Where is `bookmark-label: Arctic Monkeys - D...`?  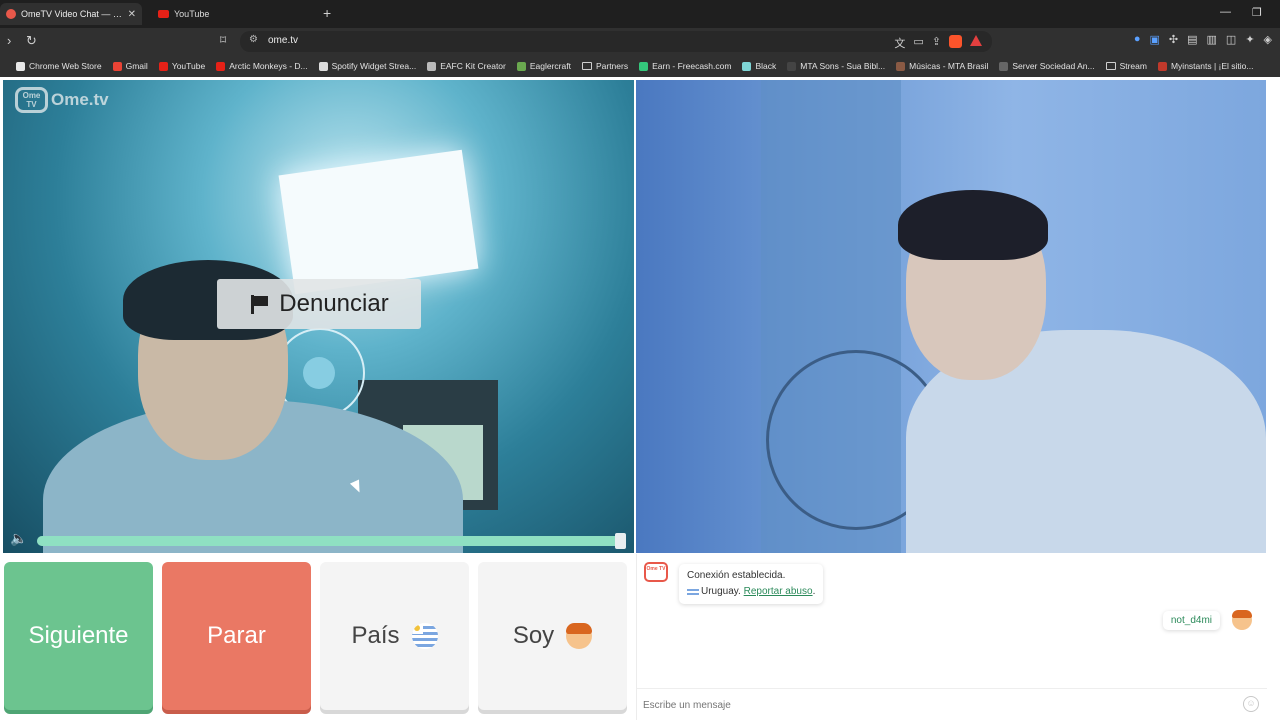
bookmark-label: Arctic Monkeys - D... is located at coordinates (268, 66).